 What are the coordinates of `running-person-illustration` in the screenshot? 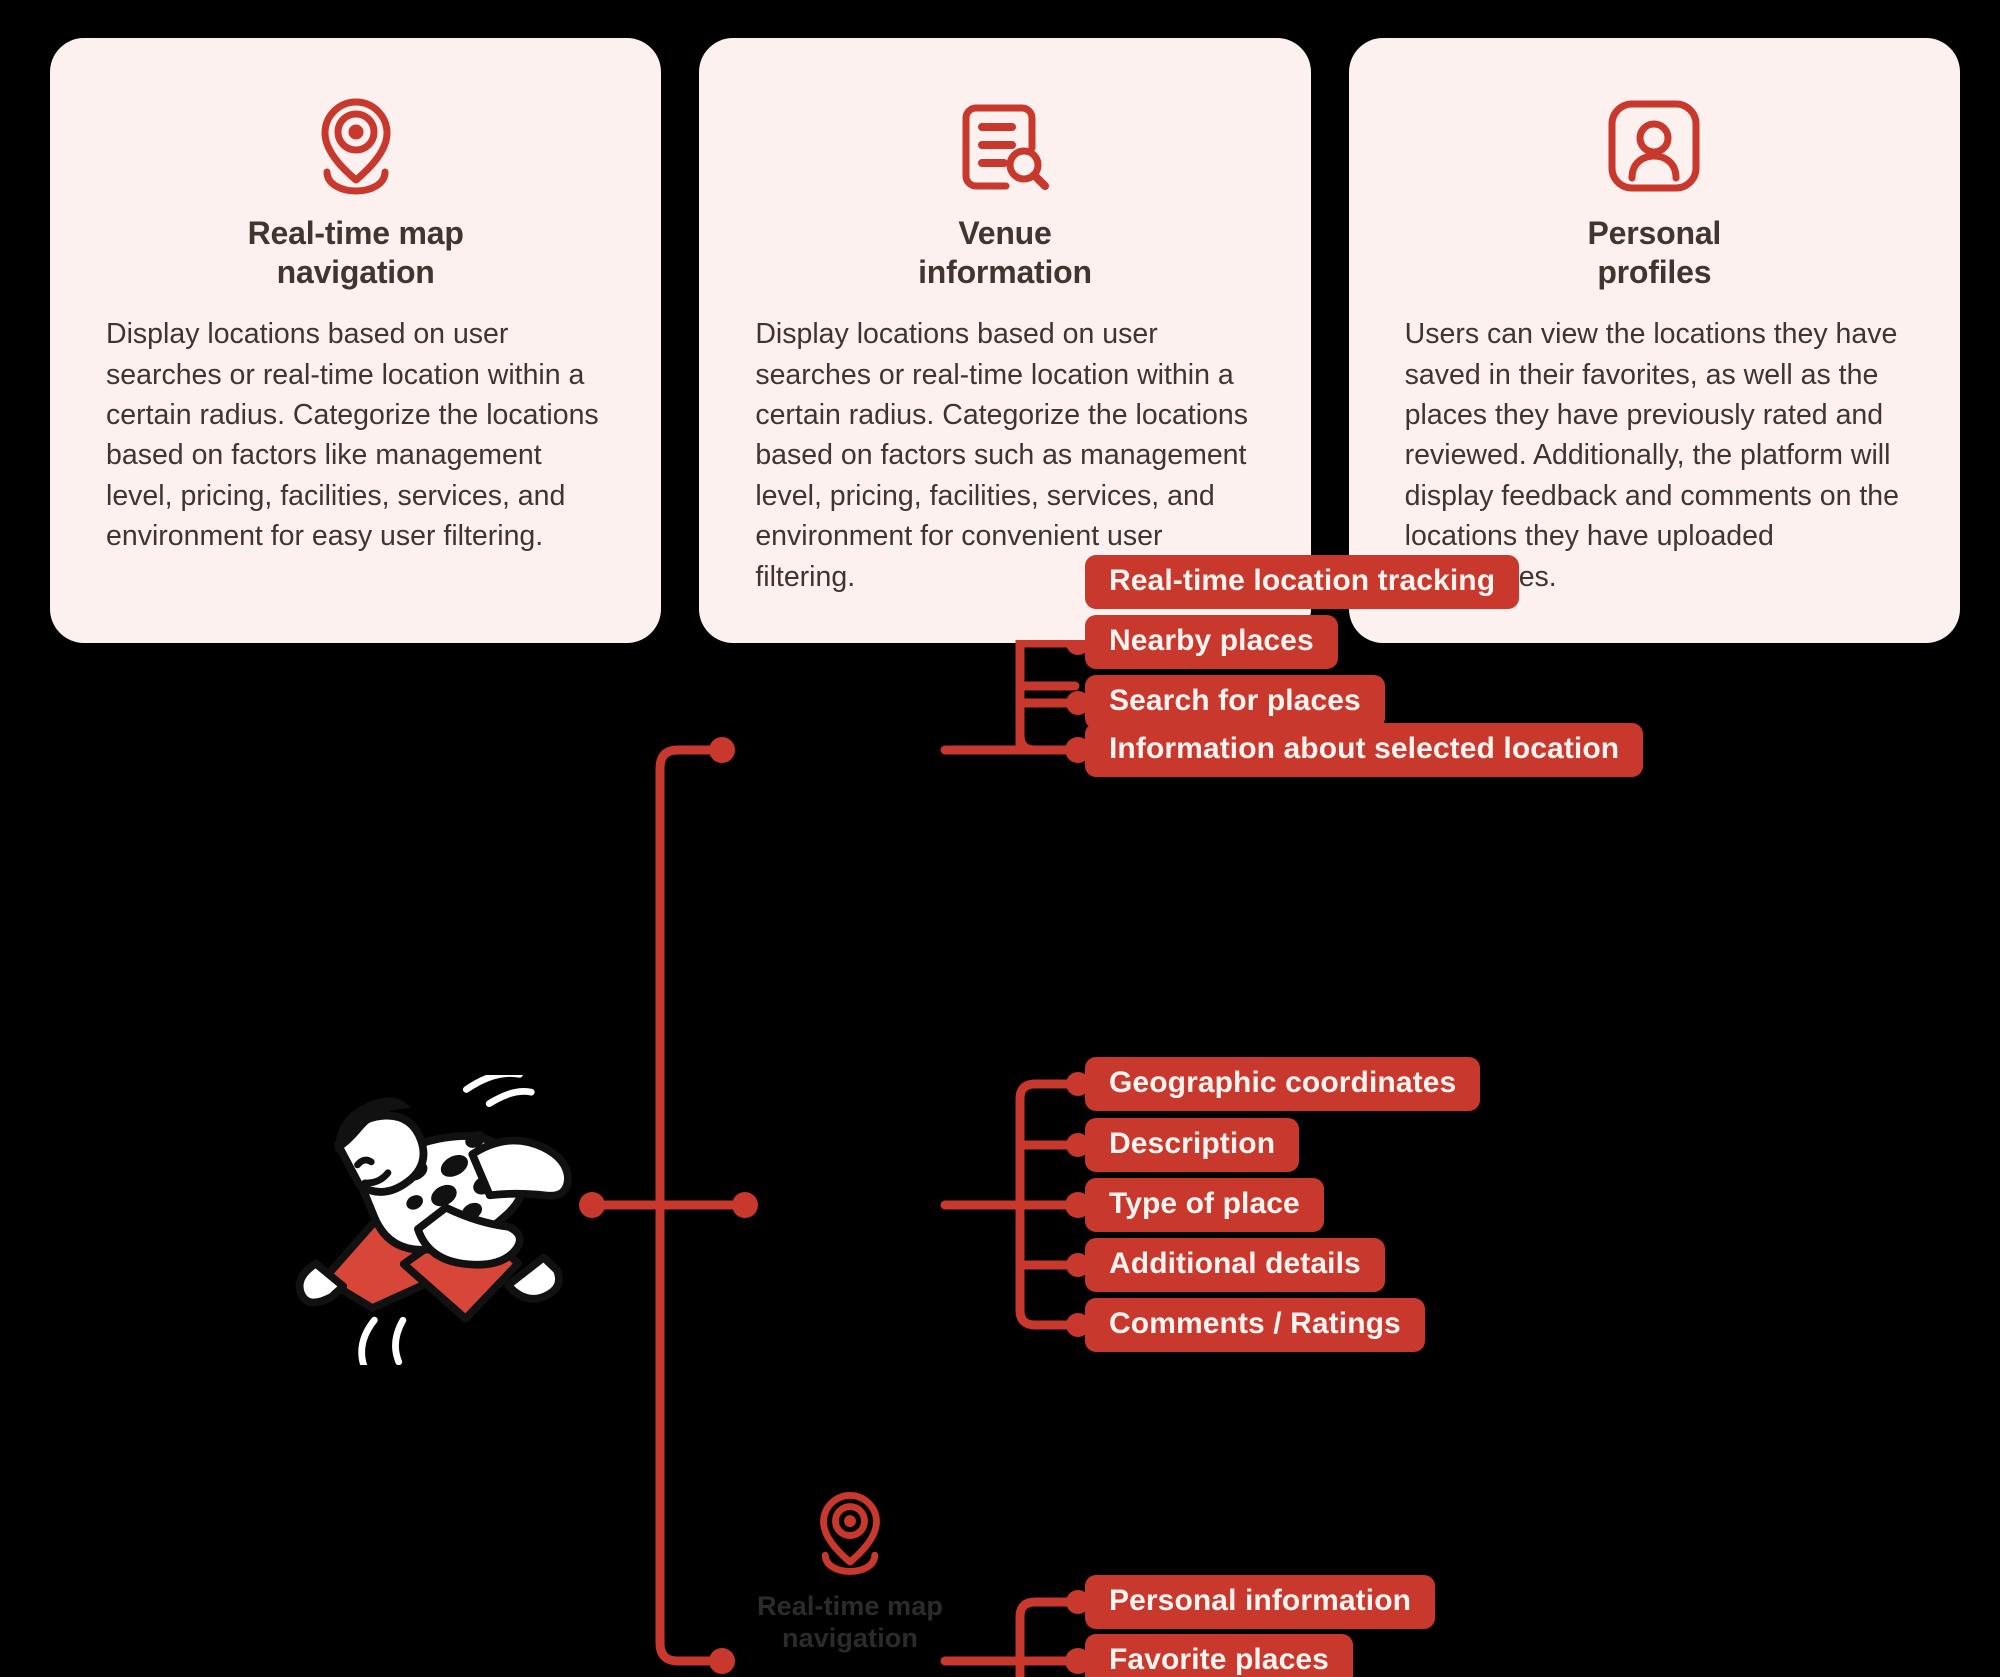 It's located at (435, 1220).